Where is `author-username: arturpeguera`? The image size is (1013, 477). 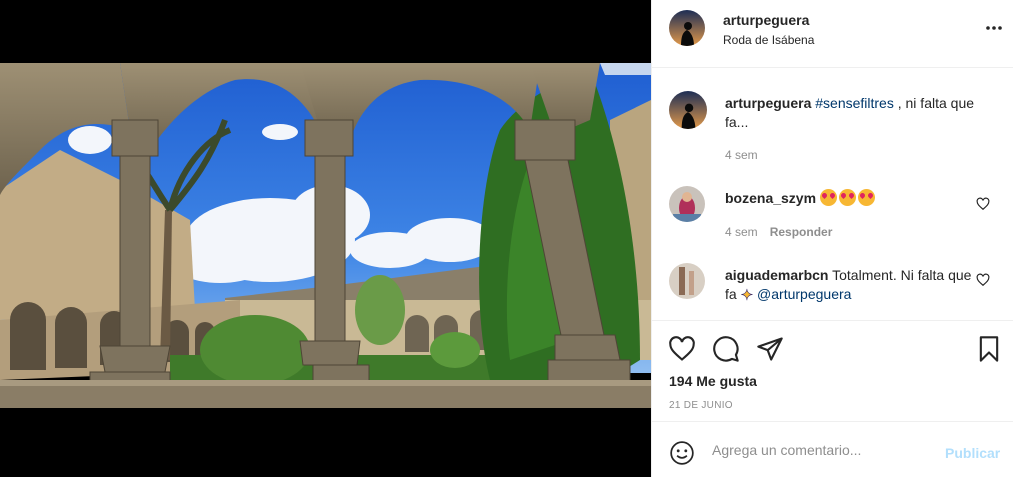
author-username: arturpeguera is located at coordinates (766, 20).